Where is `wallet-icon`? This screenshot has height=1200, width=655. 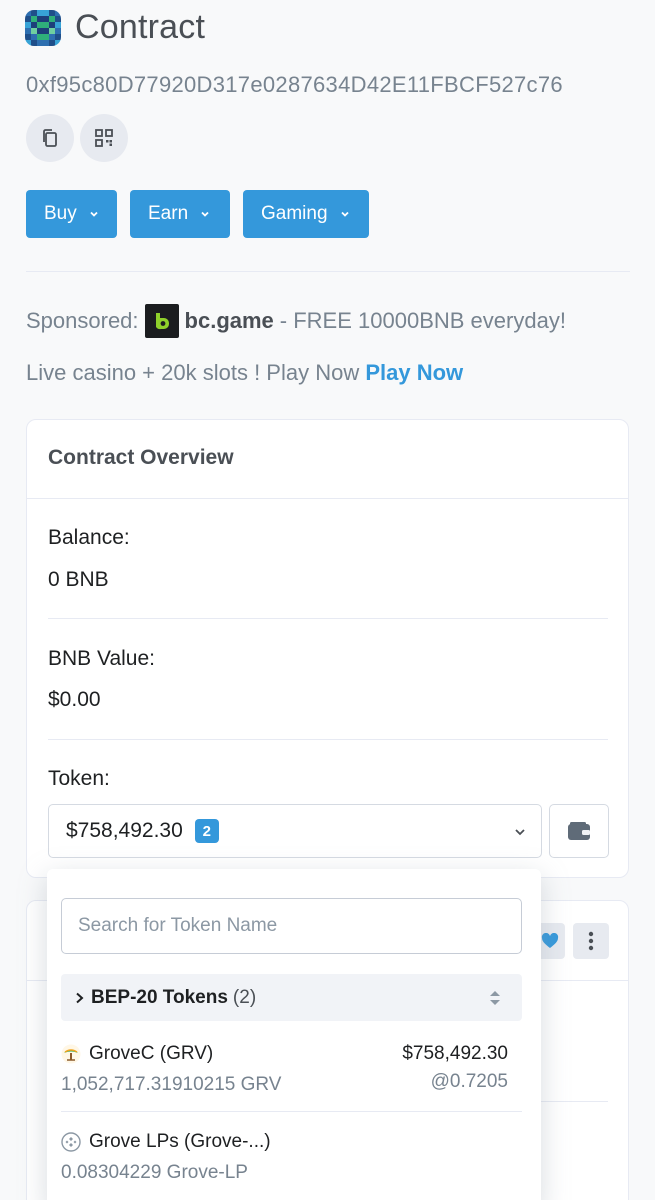
wallet-icon is located at coordinates (579, 831).